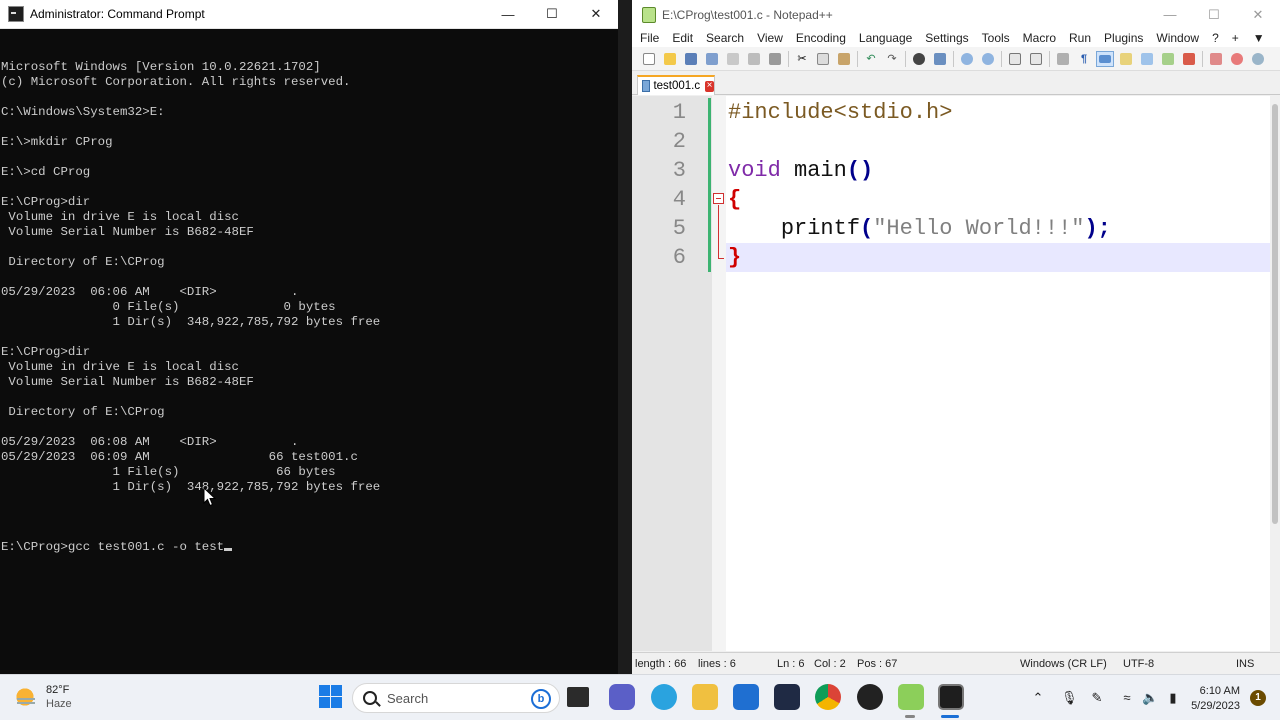 The image size is (1280, 720). Describe the element at coordinates (1036, 59) in the screenshot. I see `sync-horizontal-icon` at that location.